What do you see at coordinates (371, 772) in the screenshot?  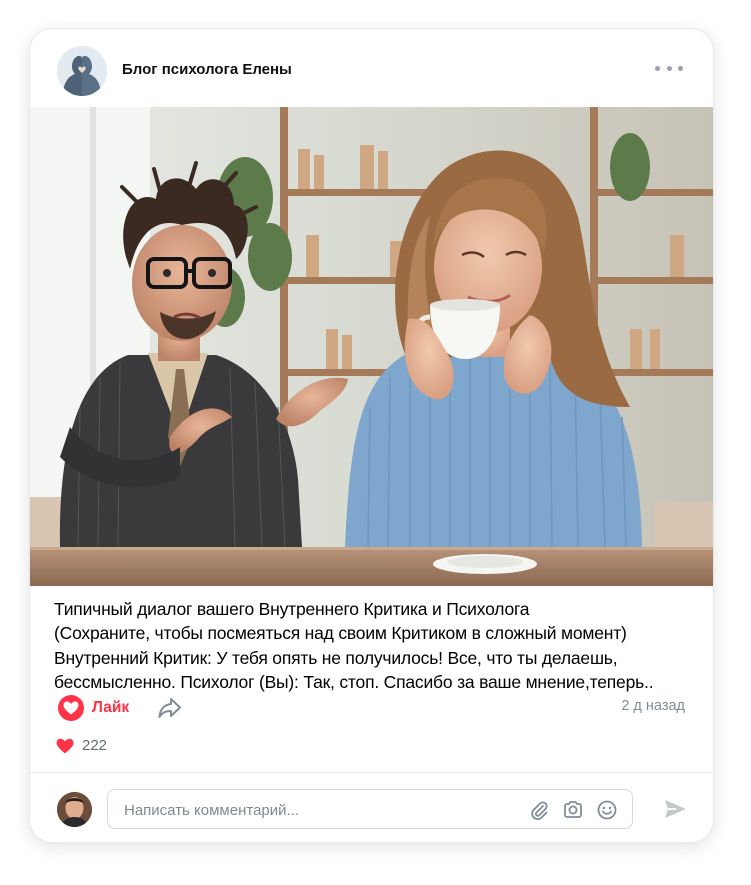 I see `divider` at bounding box center [371, 772].